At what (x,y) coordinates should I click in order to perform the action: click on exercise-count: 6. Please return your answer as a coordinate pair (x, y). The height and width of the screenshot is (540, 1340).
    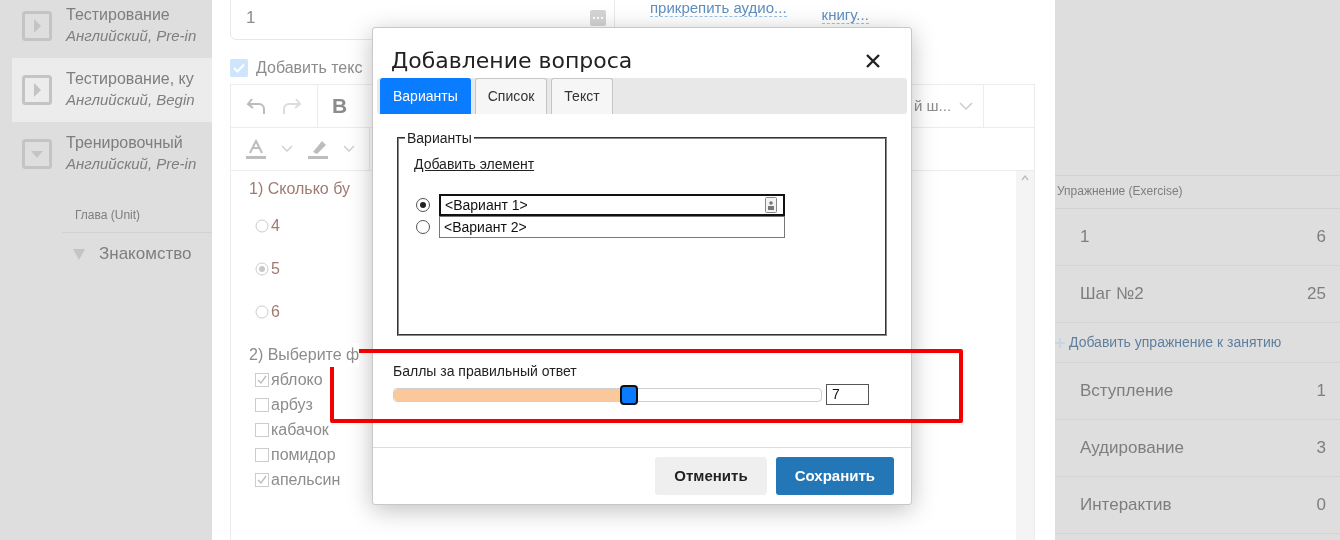
    Looking at the image, I should click on (1321, 237).